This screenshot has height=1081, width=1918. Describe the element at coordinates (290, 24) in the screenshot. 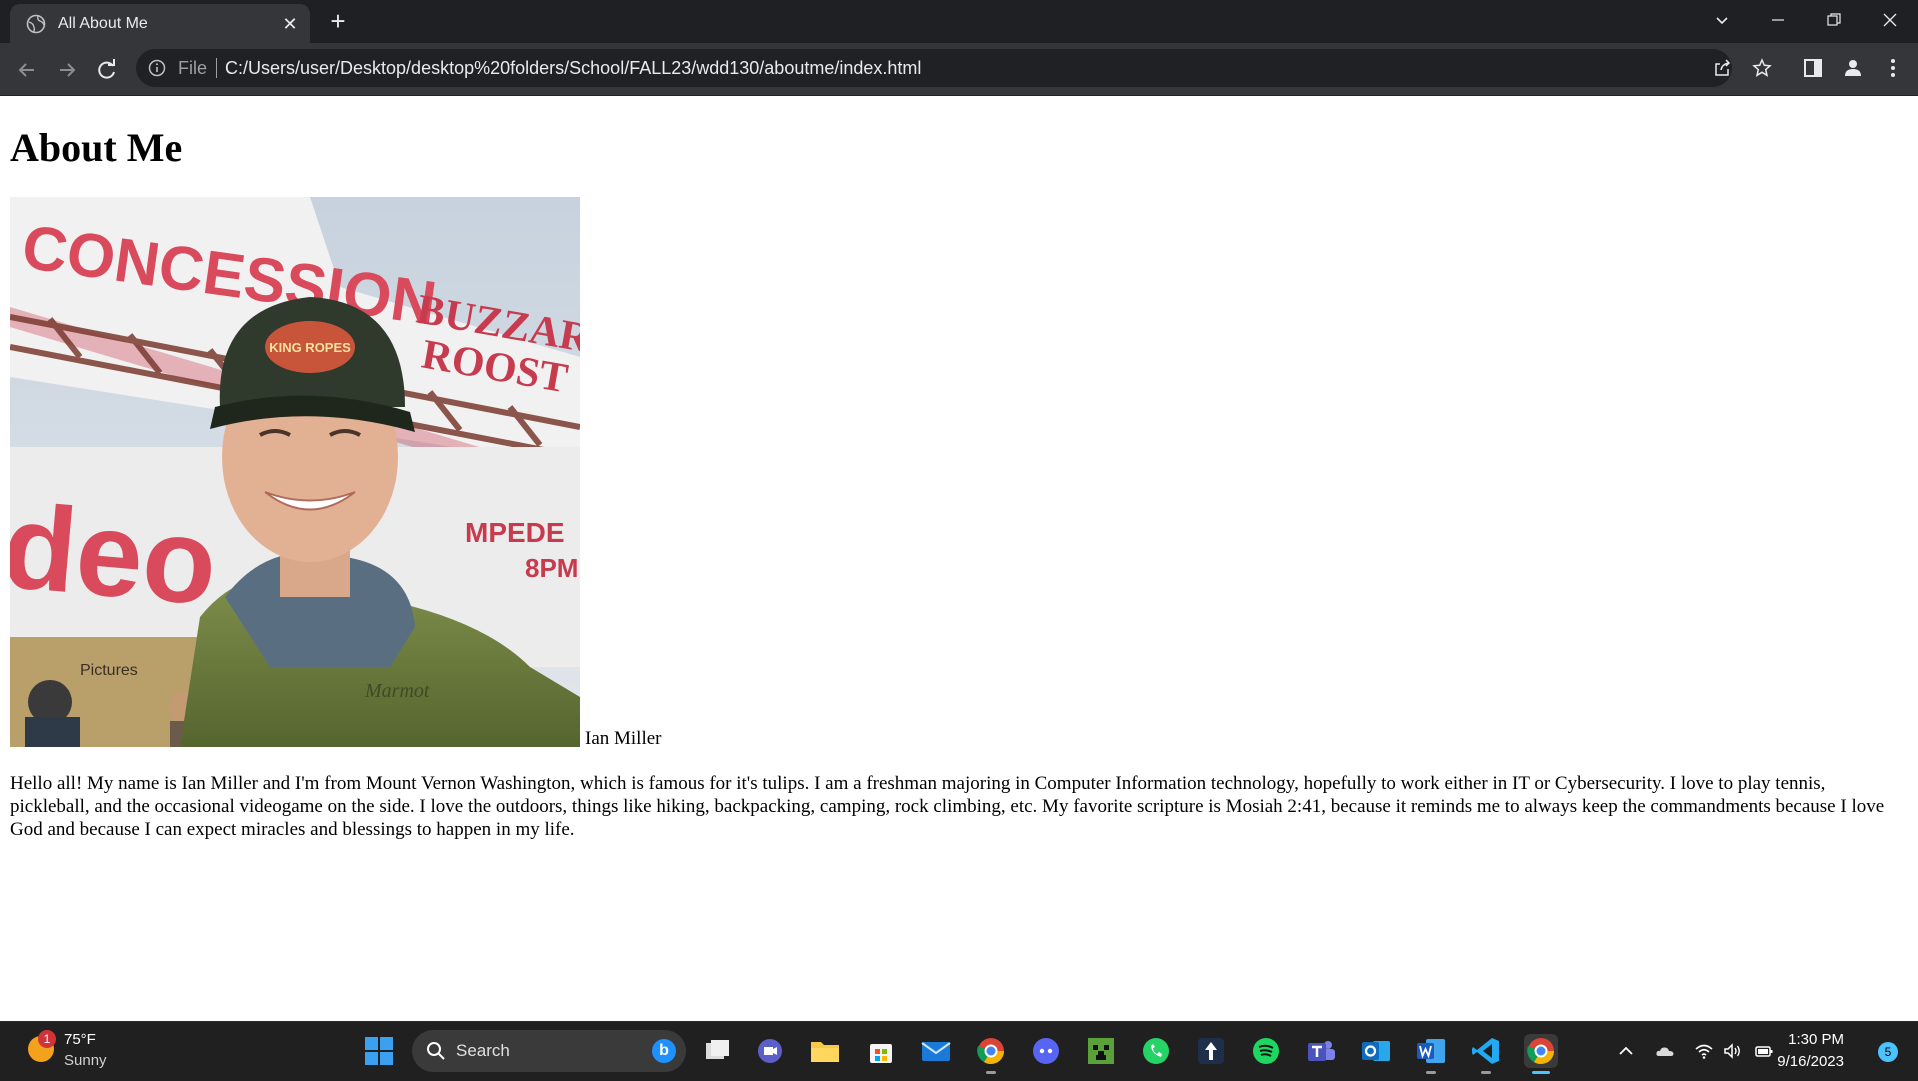

I see `close-tab-icon: ✕` at that location.